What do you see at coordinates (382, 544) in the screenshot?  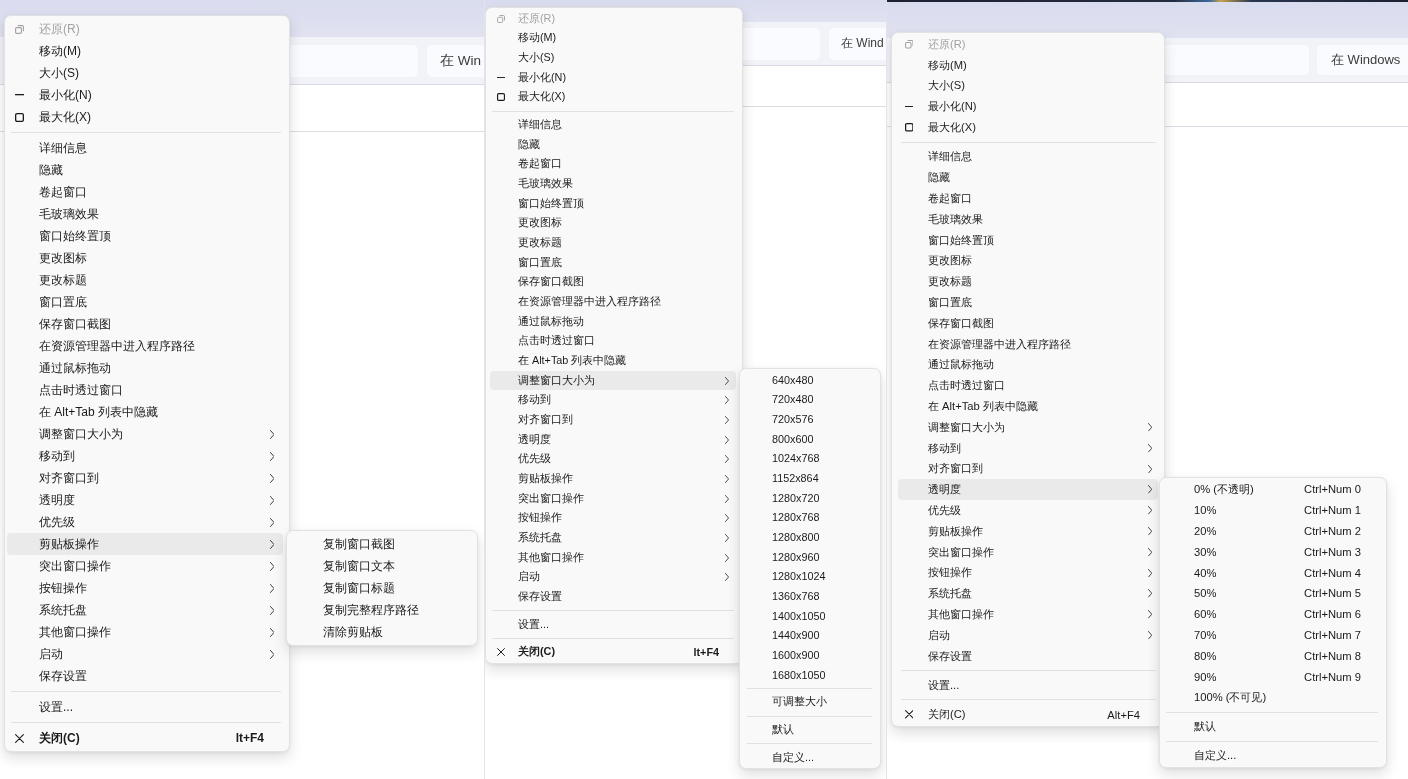 I see `submenu-item: 复制窗口截图` at bounding box center [382, 544].